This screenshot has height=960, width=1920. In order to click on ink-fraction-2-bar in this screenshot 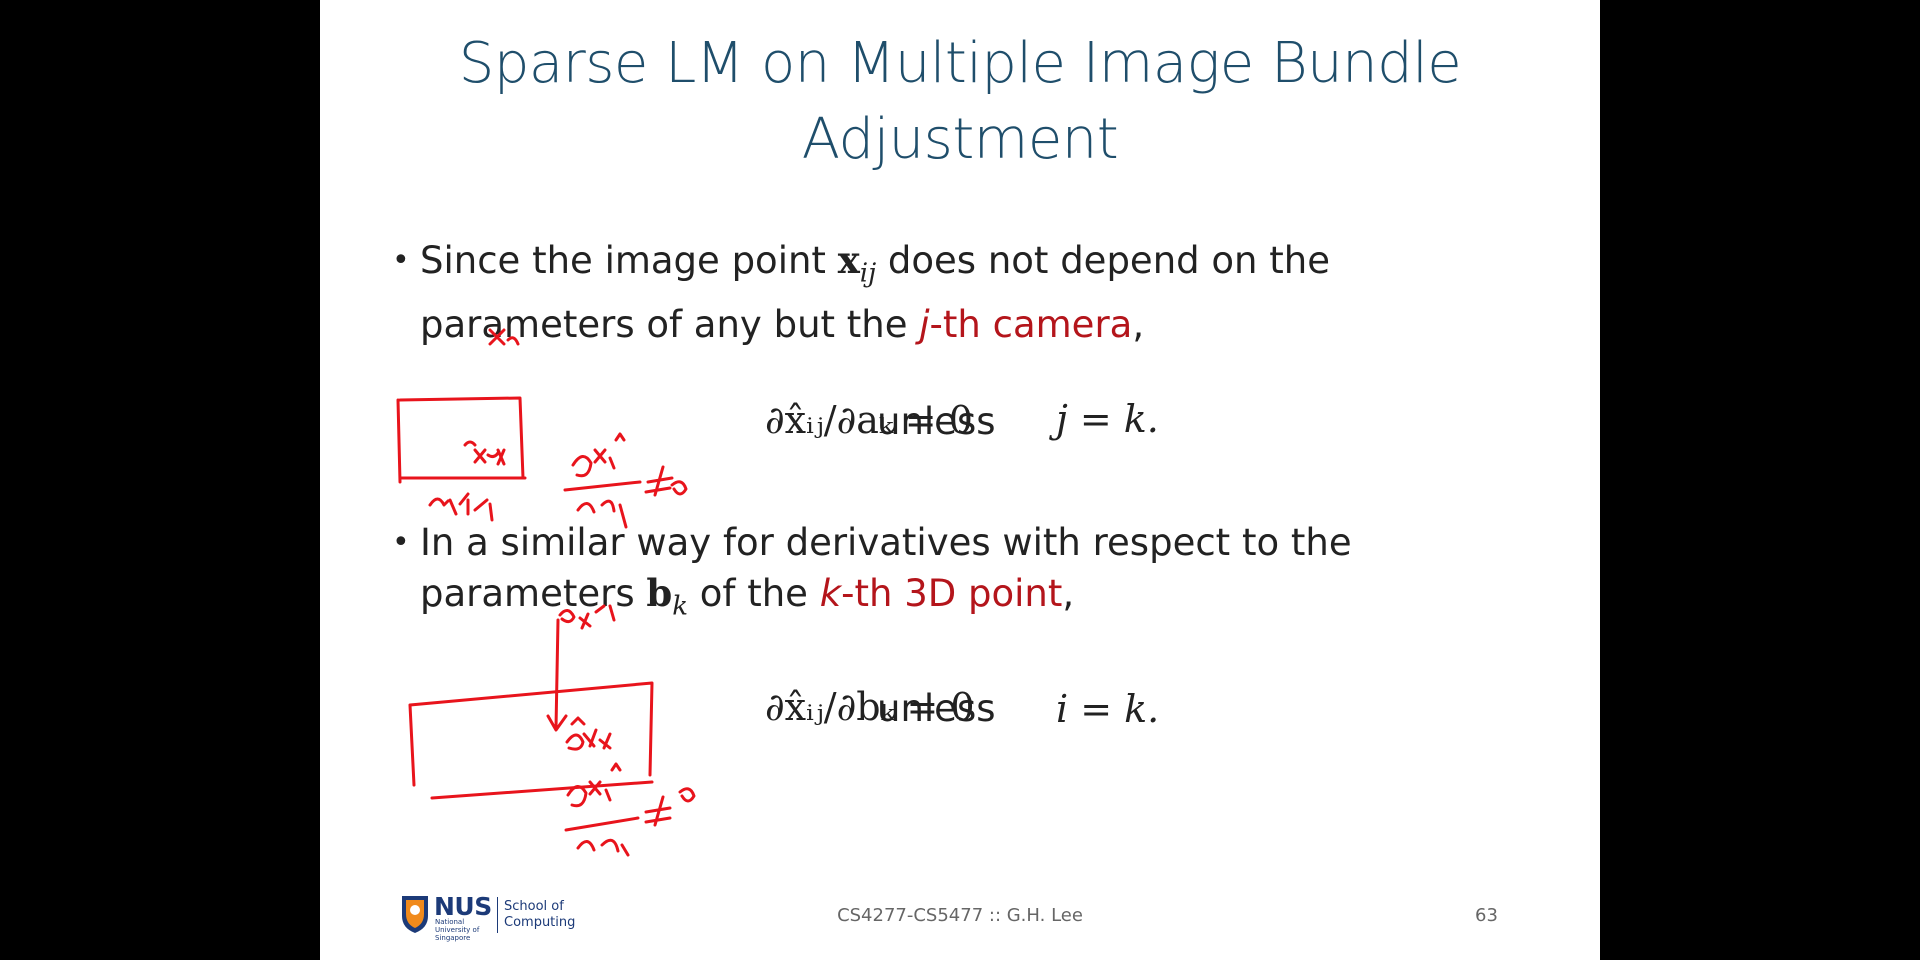, I will do `click(602, 824)`.